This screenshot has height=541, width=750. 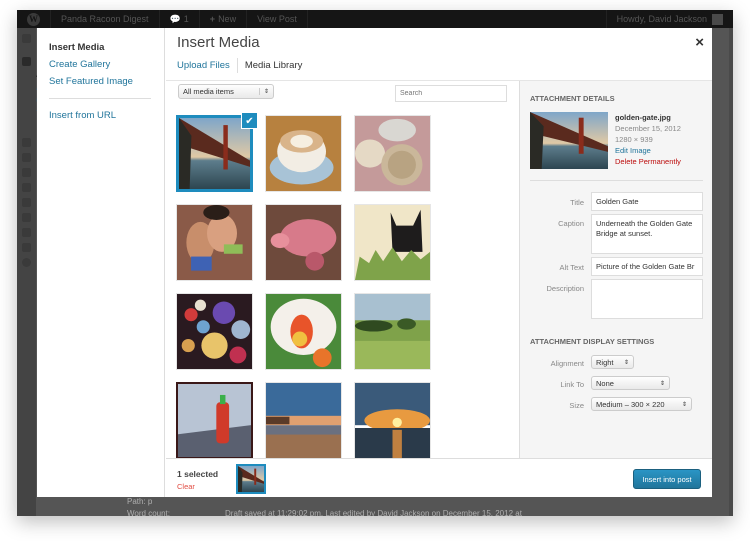 What do you see at coordinates (105, 19) in the screenshot?
I see `site-name-link: Panda Racoon Digest` at bounding box center [105, 19].